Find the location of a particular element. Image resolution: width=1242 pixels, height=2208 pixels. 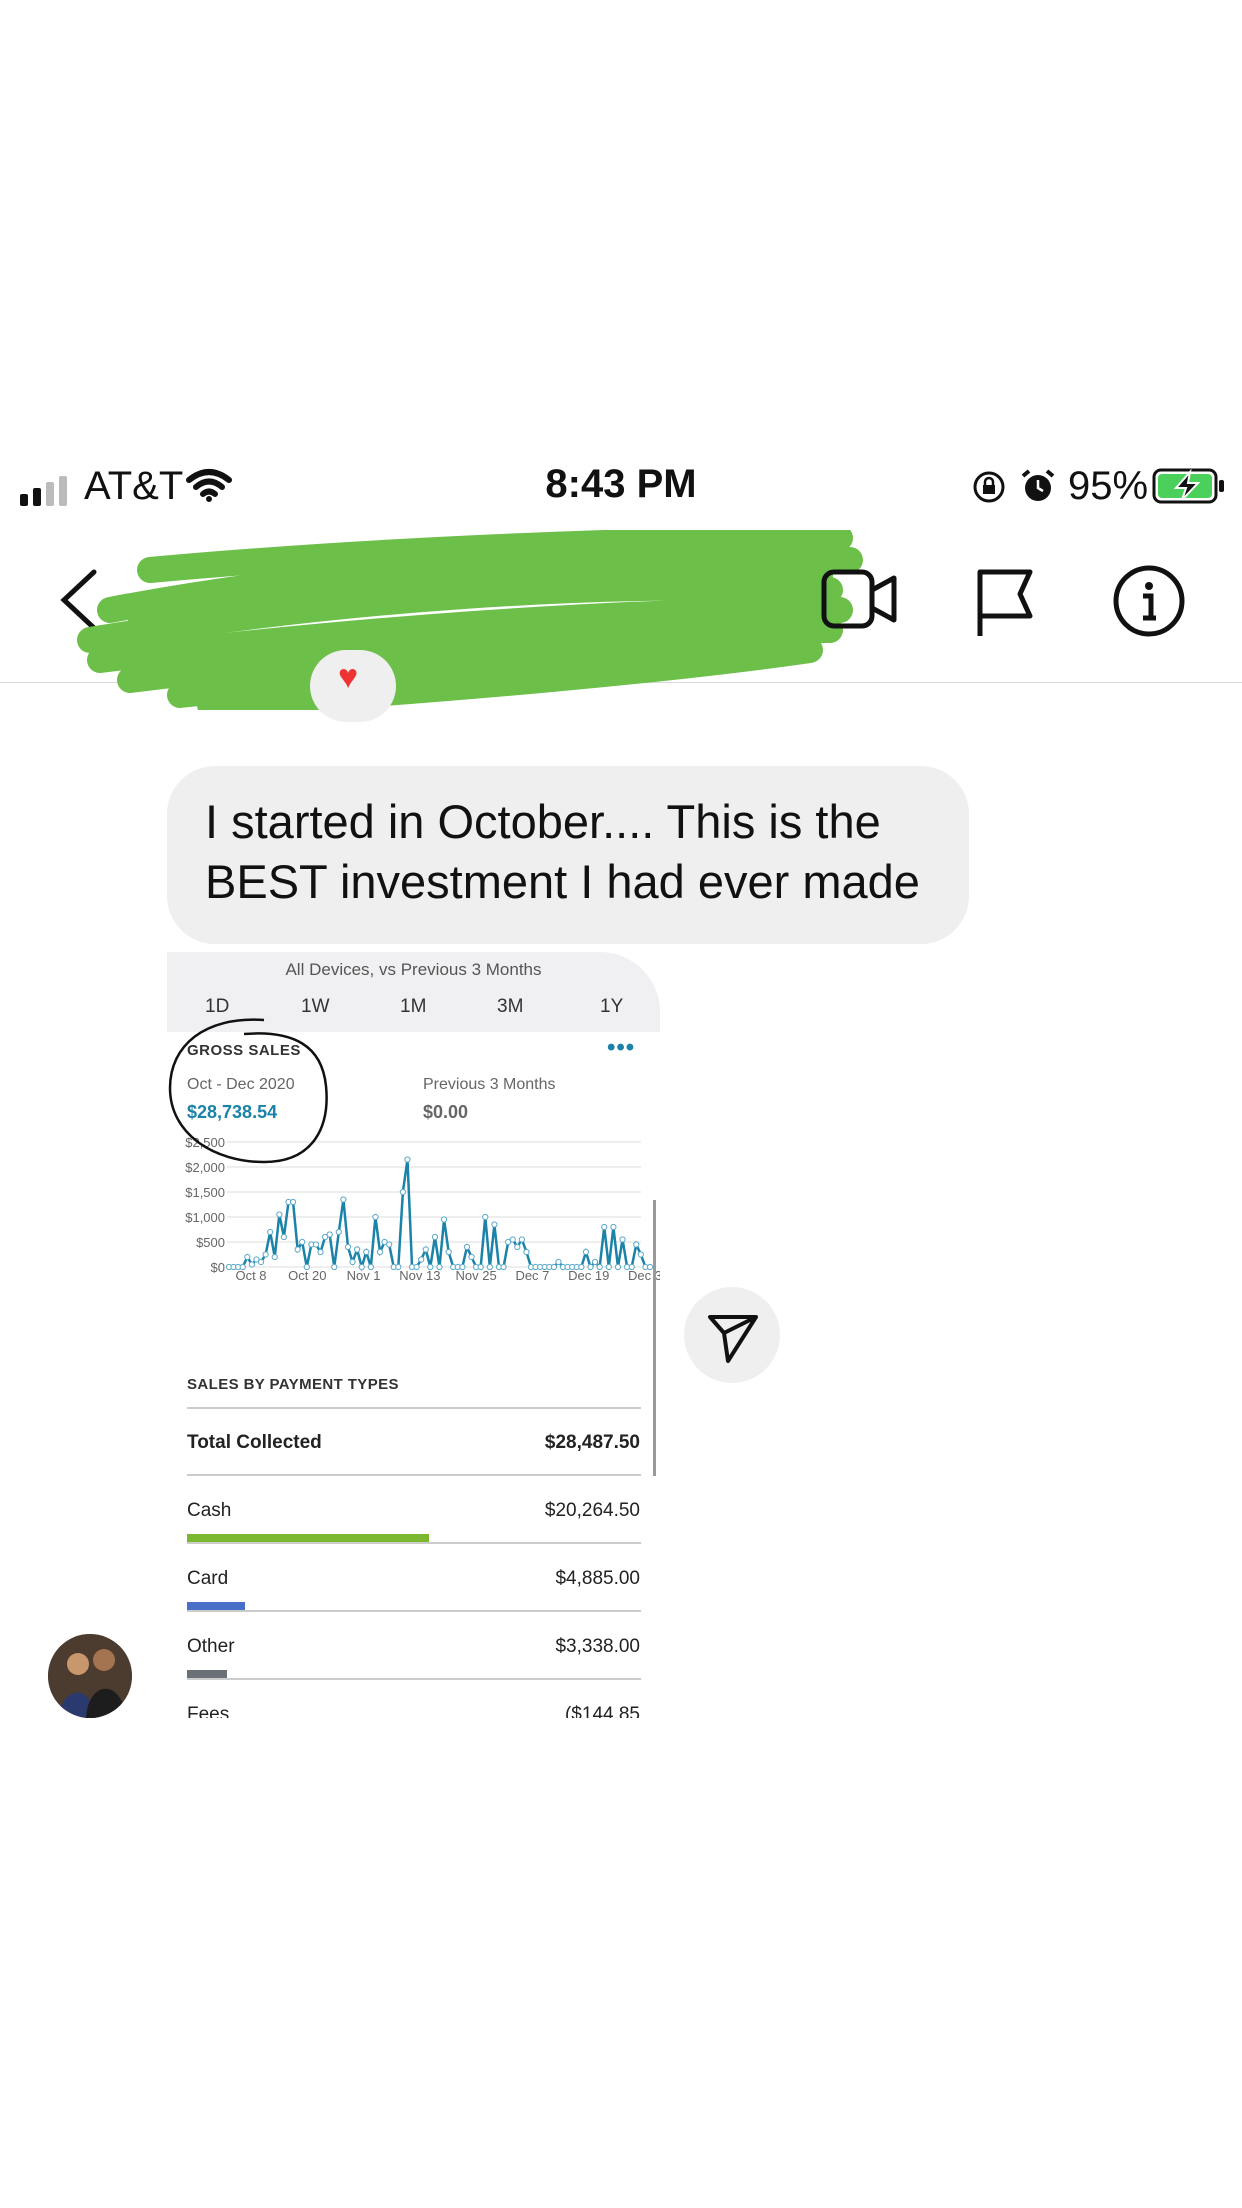

other-label: Other is located at coordinates (211, 1646).